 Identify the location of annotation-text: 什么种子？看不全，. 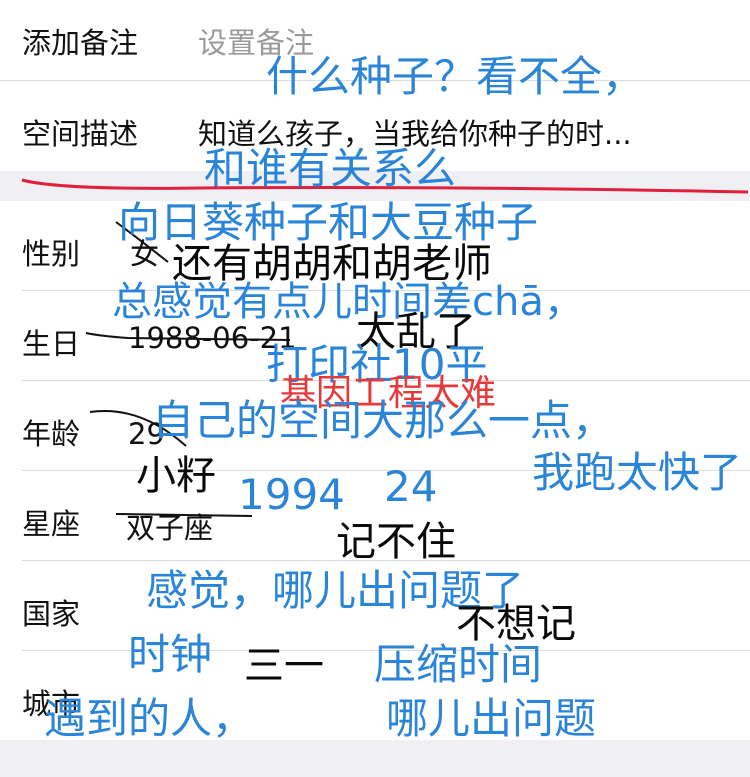
(455, 76).